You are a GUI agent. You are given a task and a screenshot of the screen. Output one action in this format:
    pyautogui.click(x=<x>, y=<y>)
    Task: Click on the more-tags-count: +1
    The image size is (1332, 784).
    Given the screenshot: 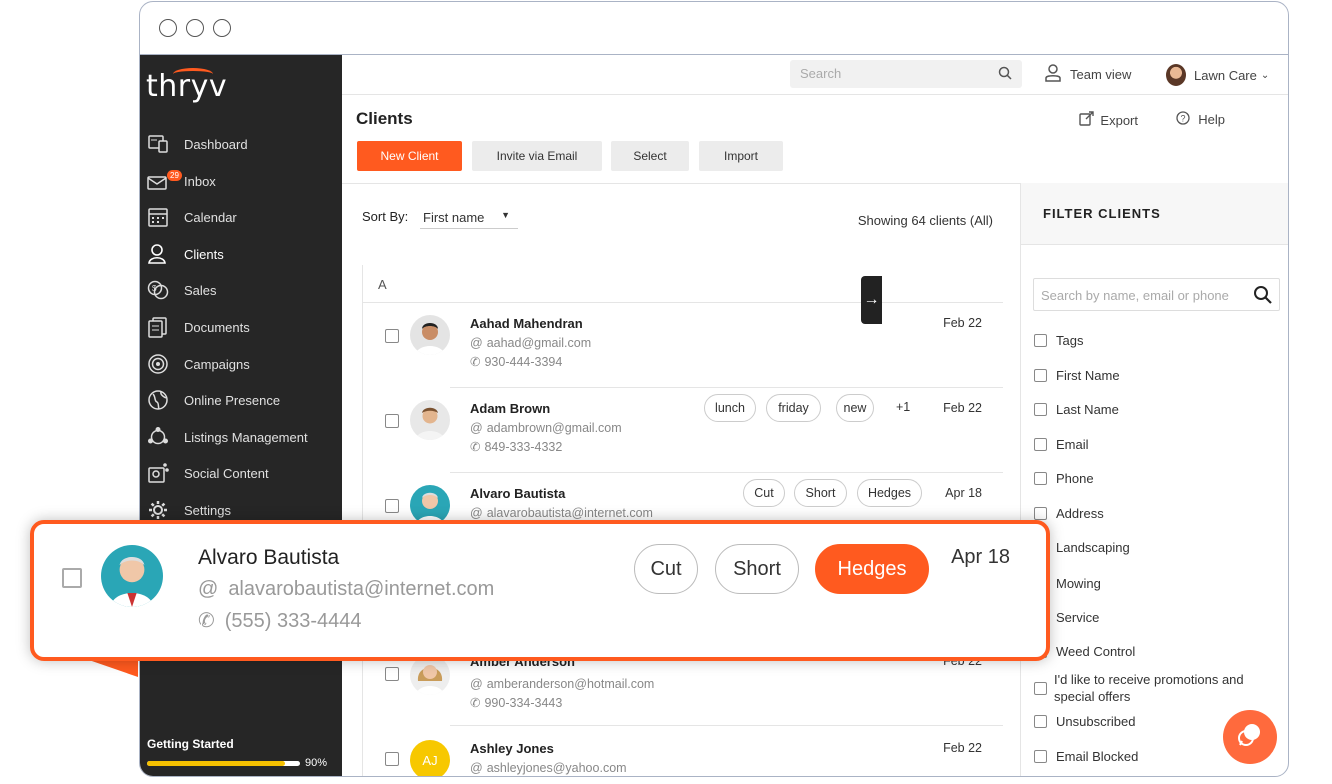 What is the action you would take?
    pyautogui.click(x=903, y=407)
    